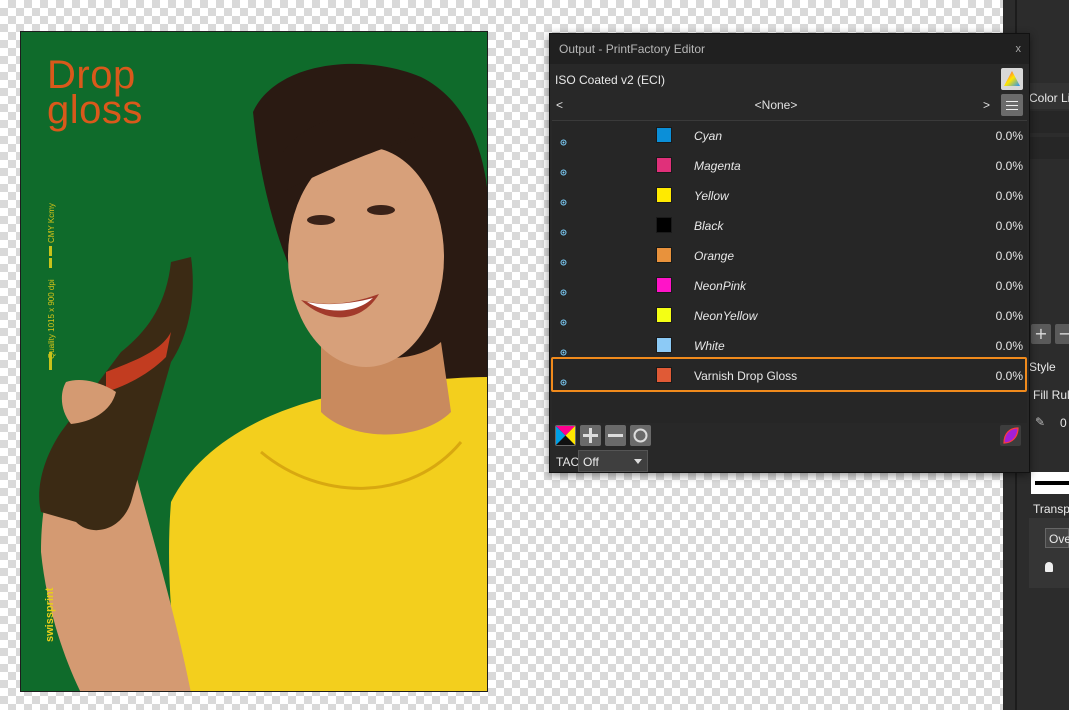 Image resolution: width=1069 pixels, height=710 pixels. Describe the element at coordinates (1063, 423) in the screenshot. I see `dock-value-field: 0` at that location.